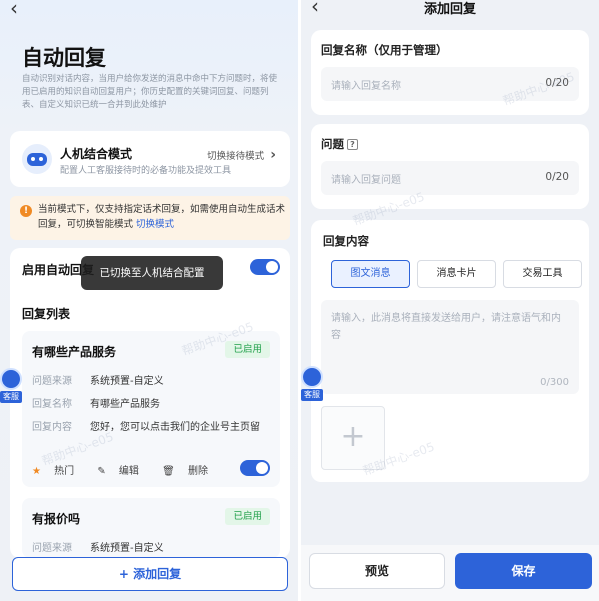 The image size is (599, 601). Describe the element at coordinates (450, 573) in the screenshot. I see `bottom-action-bar: 预览 保存` at that location.